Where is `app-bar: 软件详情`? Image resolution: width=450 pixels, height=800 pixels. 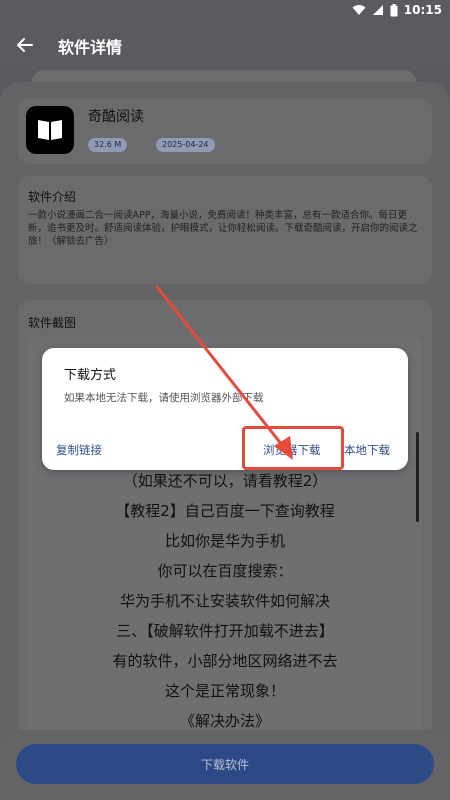 app-bar: 软件详情 is located at coordinates (225, 45).